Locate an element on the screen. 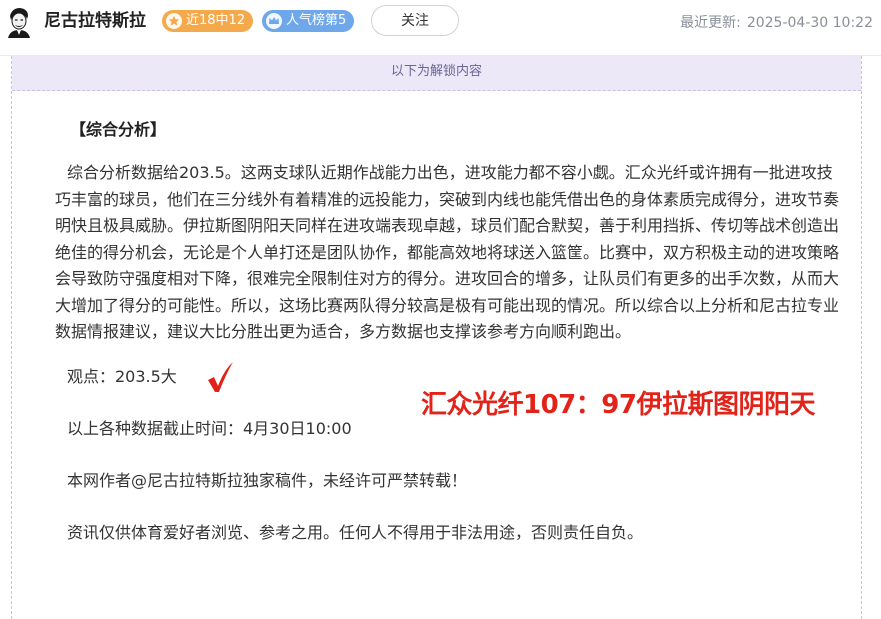 This screenshot has height=619, width=881. last-updated-label: 最近更新: is located at coordinates (710, 23).